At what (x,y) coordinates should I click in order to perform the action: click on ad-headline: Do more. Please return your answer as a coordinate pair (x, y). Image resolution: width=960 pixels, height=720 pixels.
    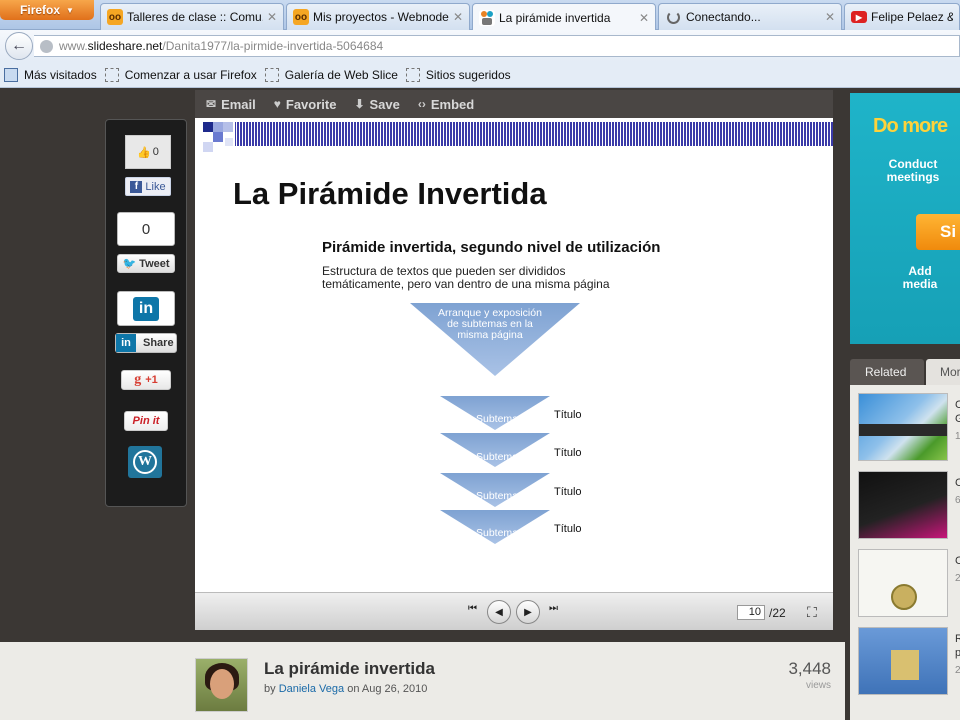
    Looking at the image, I should click on (910, 126).